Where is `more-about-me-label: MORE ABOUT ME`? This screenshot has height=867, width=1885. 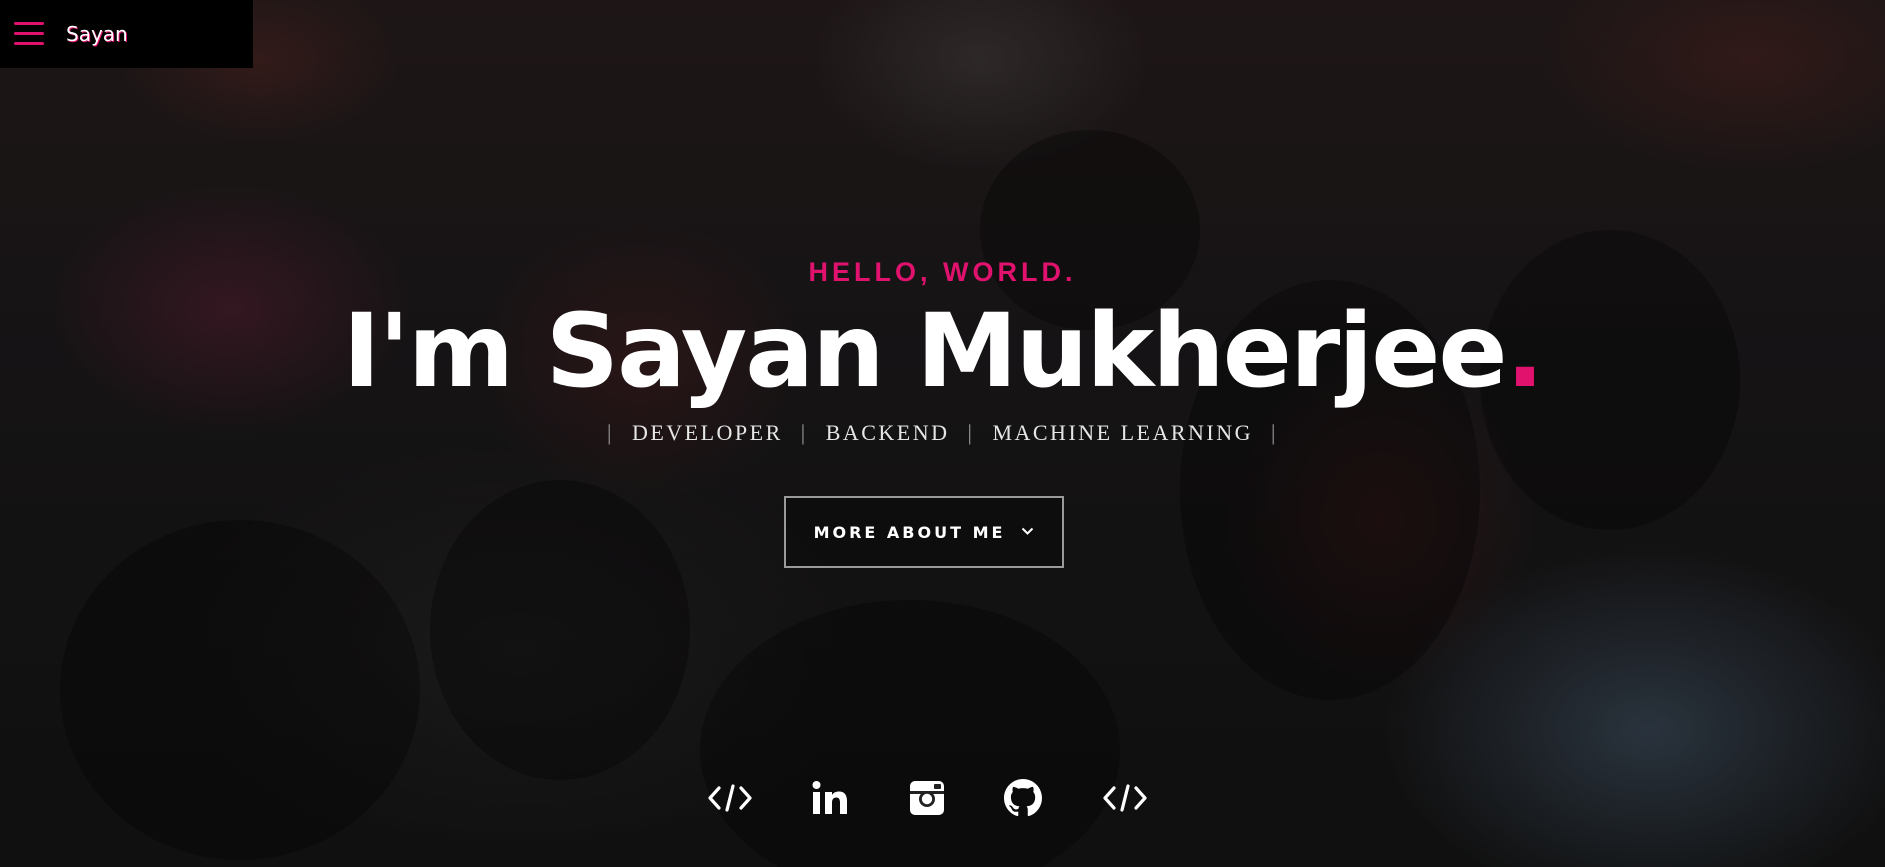 more-about-me-label: MORE ABOUT ME is located at coordinates (909, 532).